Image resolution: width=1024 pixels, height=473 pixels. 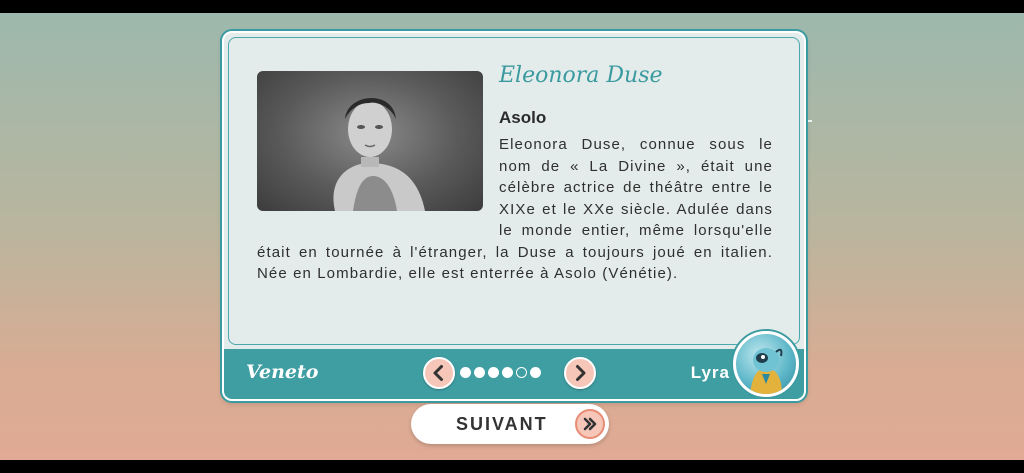 I want to click on edge-marker, so click(x=808, y=121).